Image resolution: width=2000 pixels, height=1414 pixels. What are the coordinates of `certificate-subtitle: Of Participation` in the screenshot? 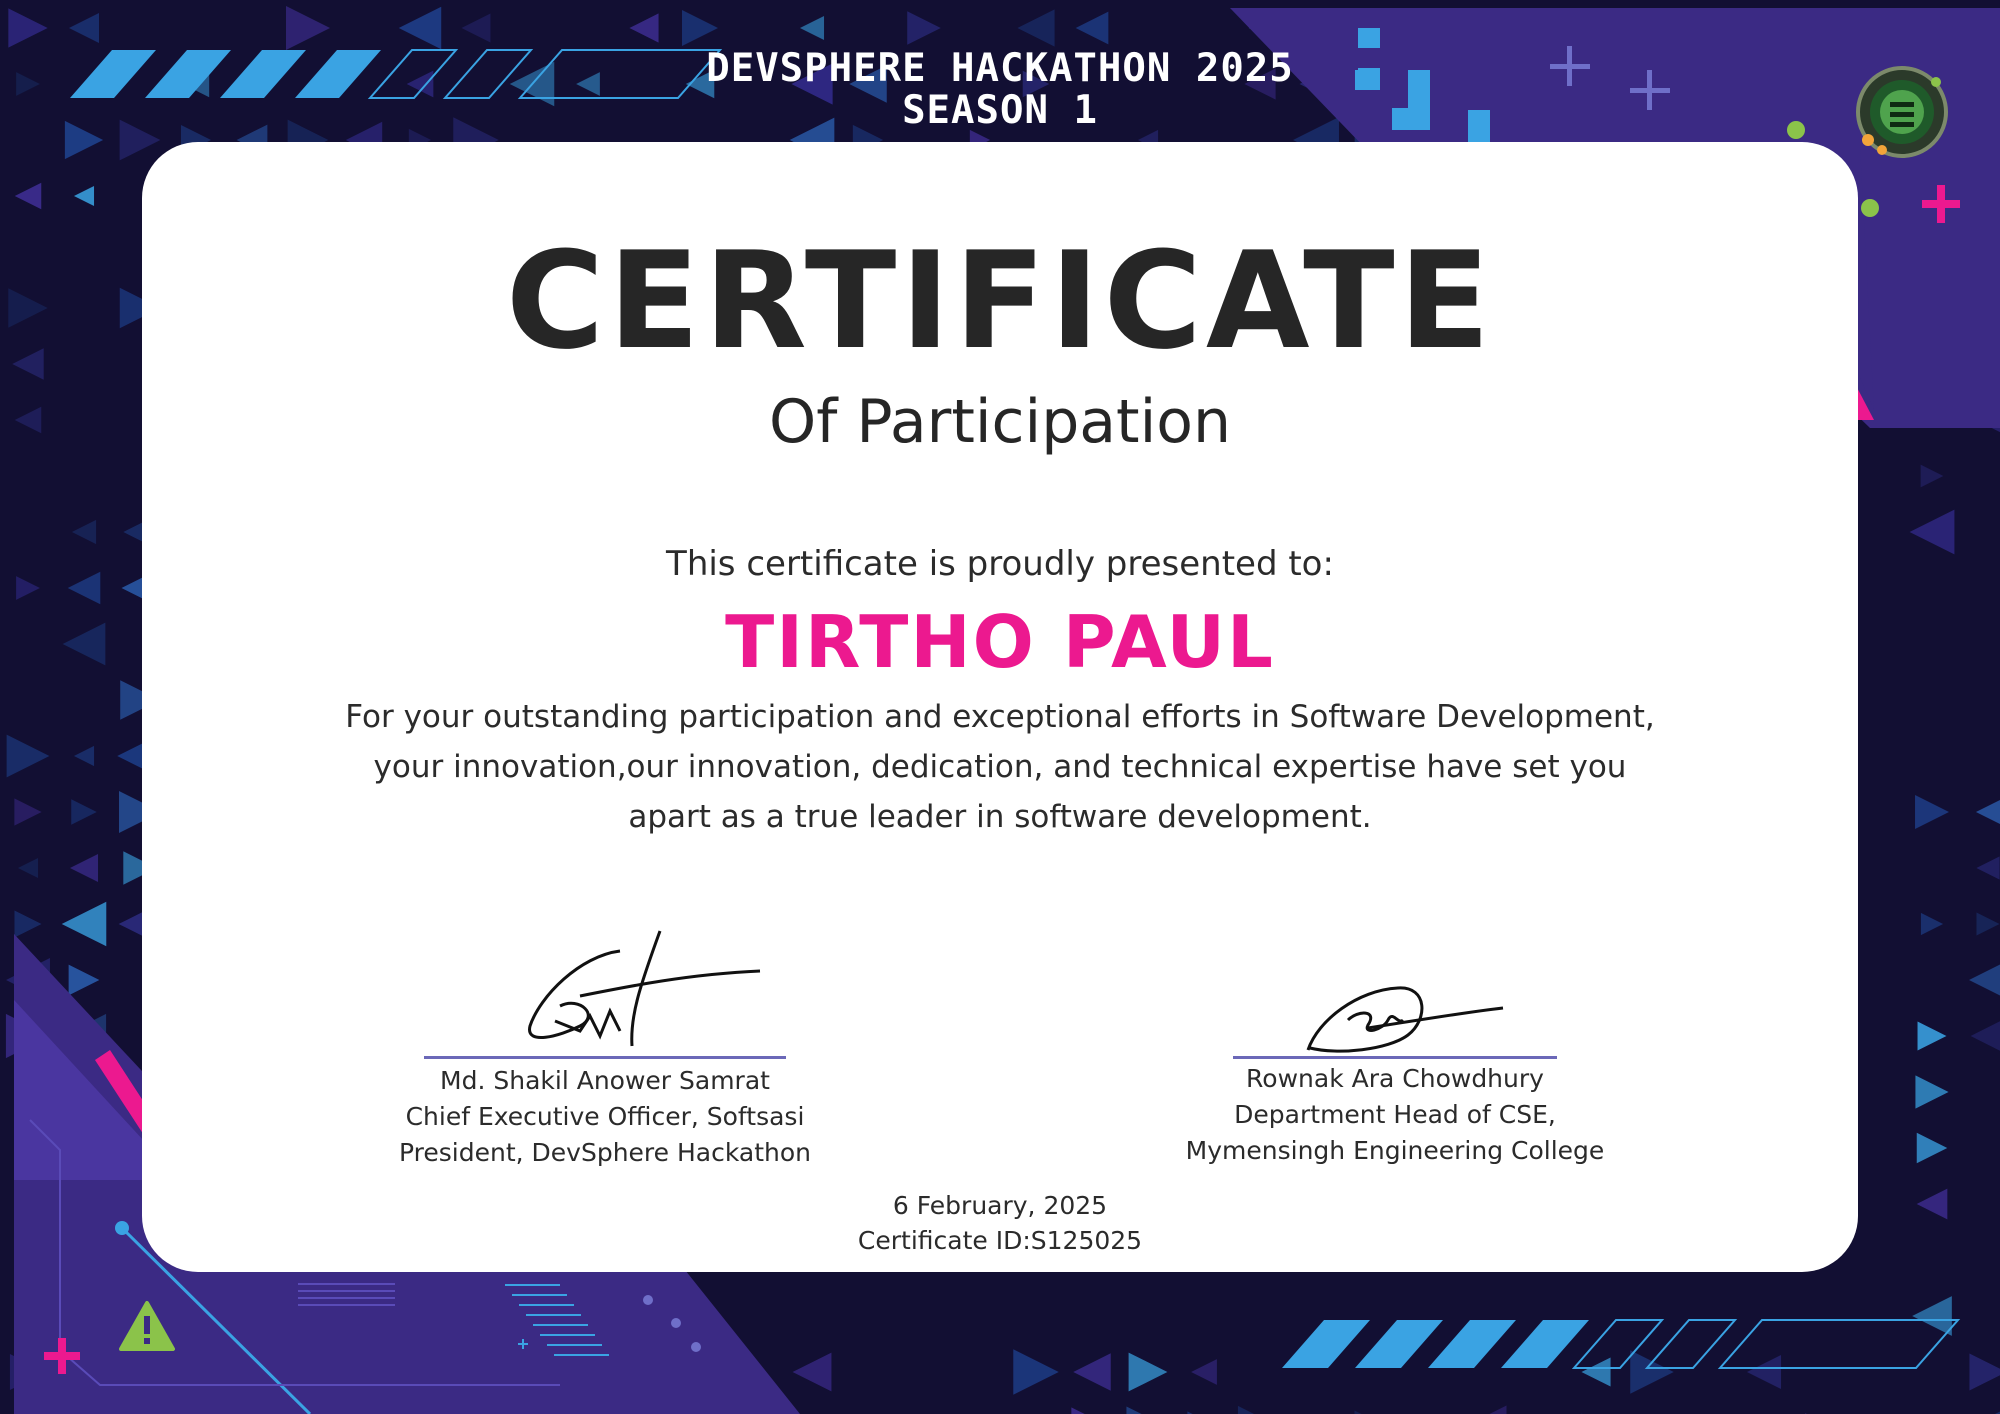 It's located at (1000, 422).